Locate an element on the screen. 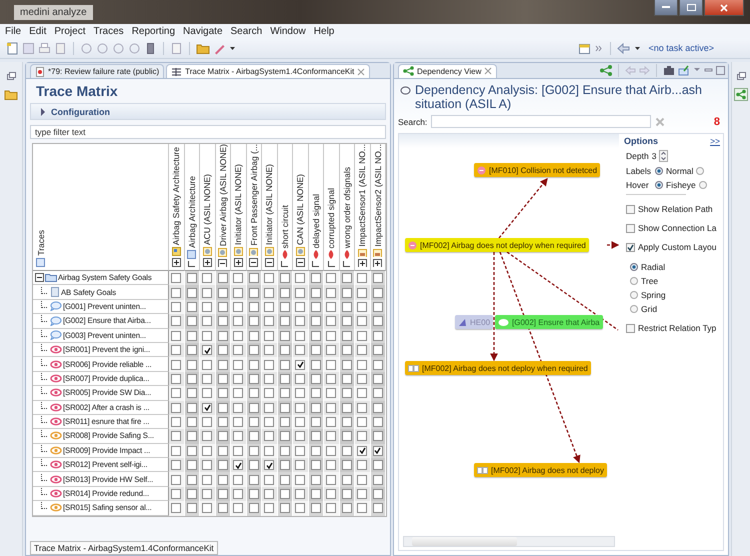  menu-item: Edit is located at coordinates (37, 31).